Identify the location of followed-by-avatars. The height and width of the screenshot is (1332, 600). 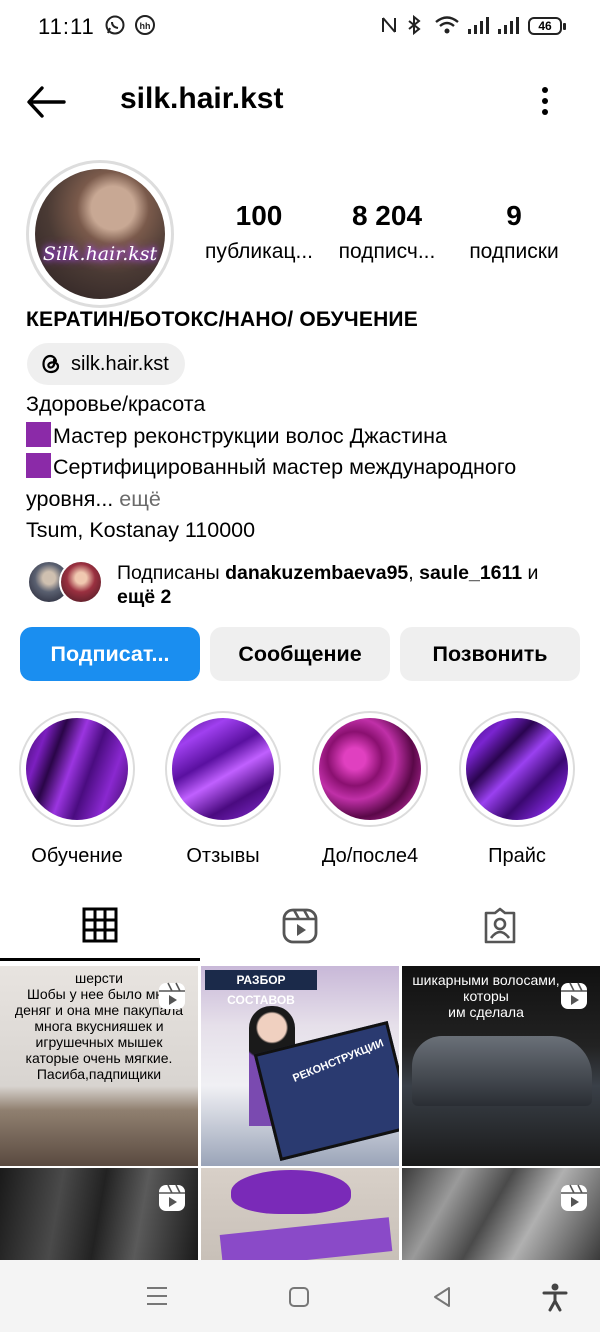
(65, 582).